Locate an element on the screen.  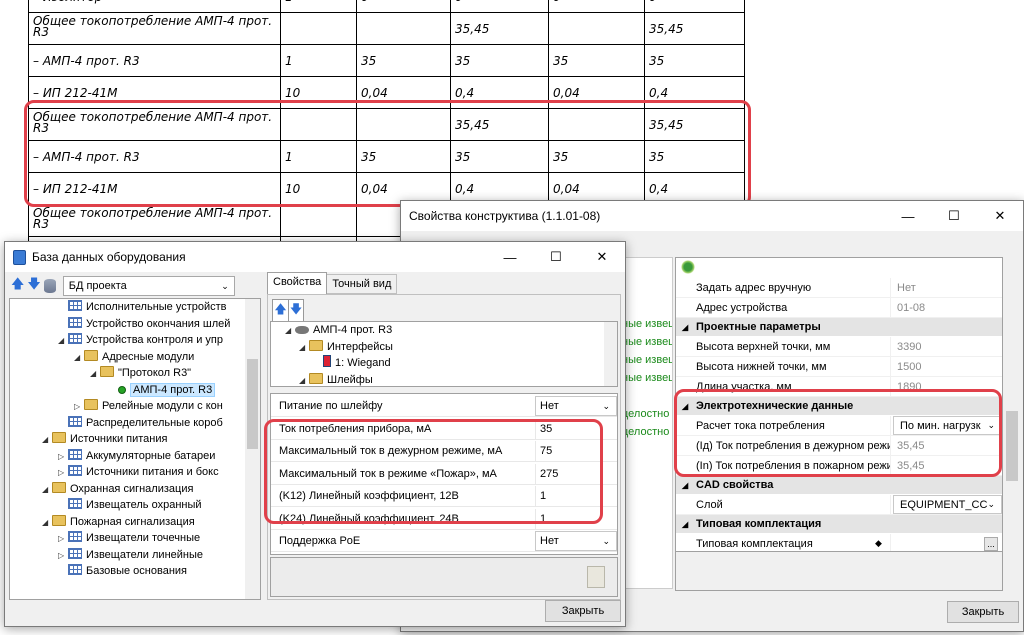
property-row: Питание по шлейфу Нет ⌄ is located at coordinates (444, 406).